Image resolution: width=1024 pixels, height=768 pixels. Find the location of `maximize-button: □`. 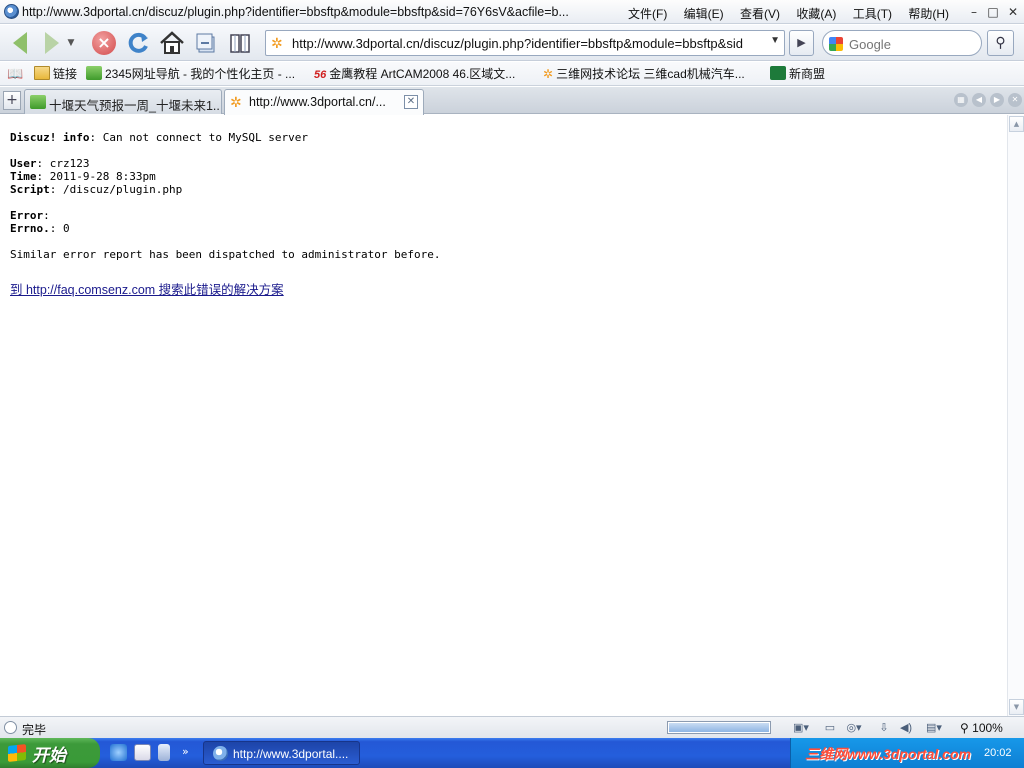

maximize-button: □ is located at coordinates (993, 12).